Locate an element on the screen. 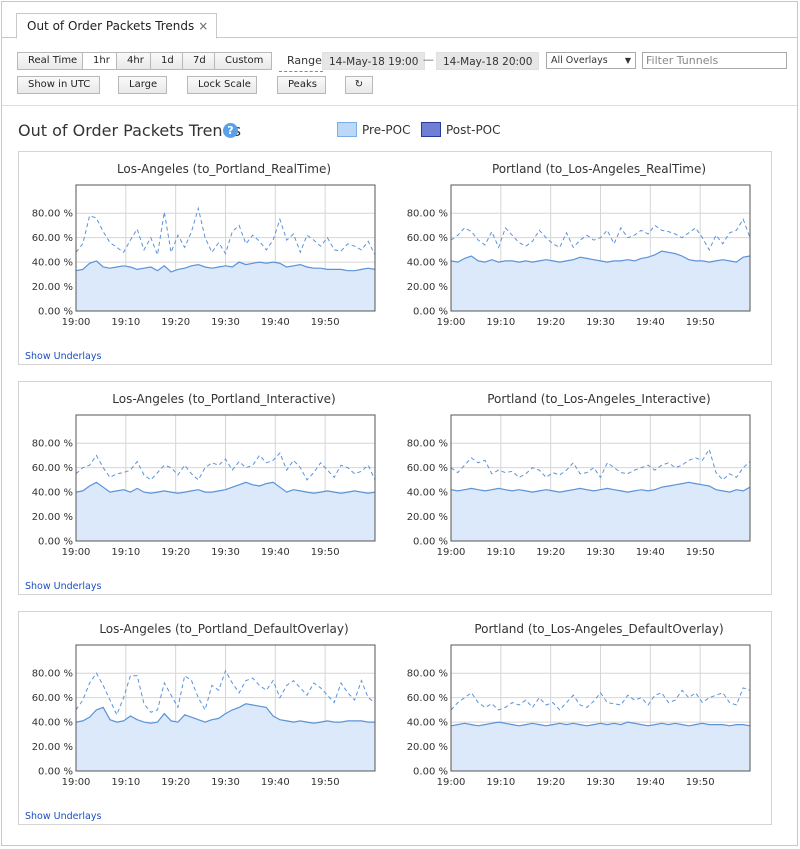 The image size is (800, 849). range-start-field: 14-May-18 19:00 is located at coordinates (374, 61).